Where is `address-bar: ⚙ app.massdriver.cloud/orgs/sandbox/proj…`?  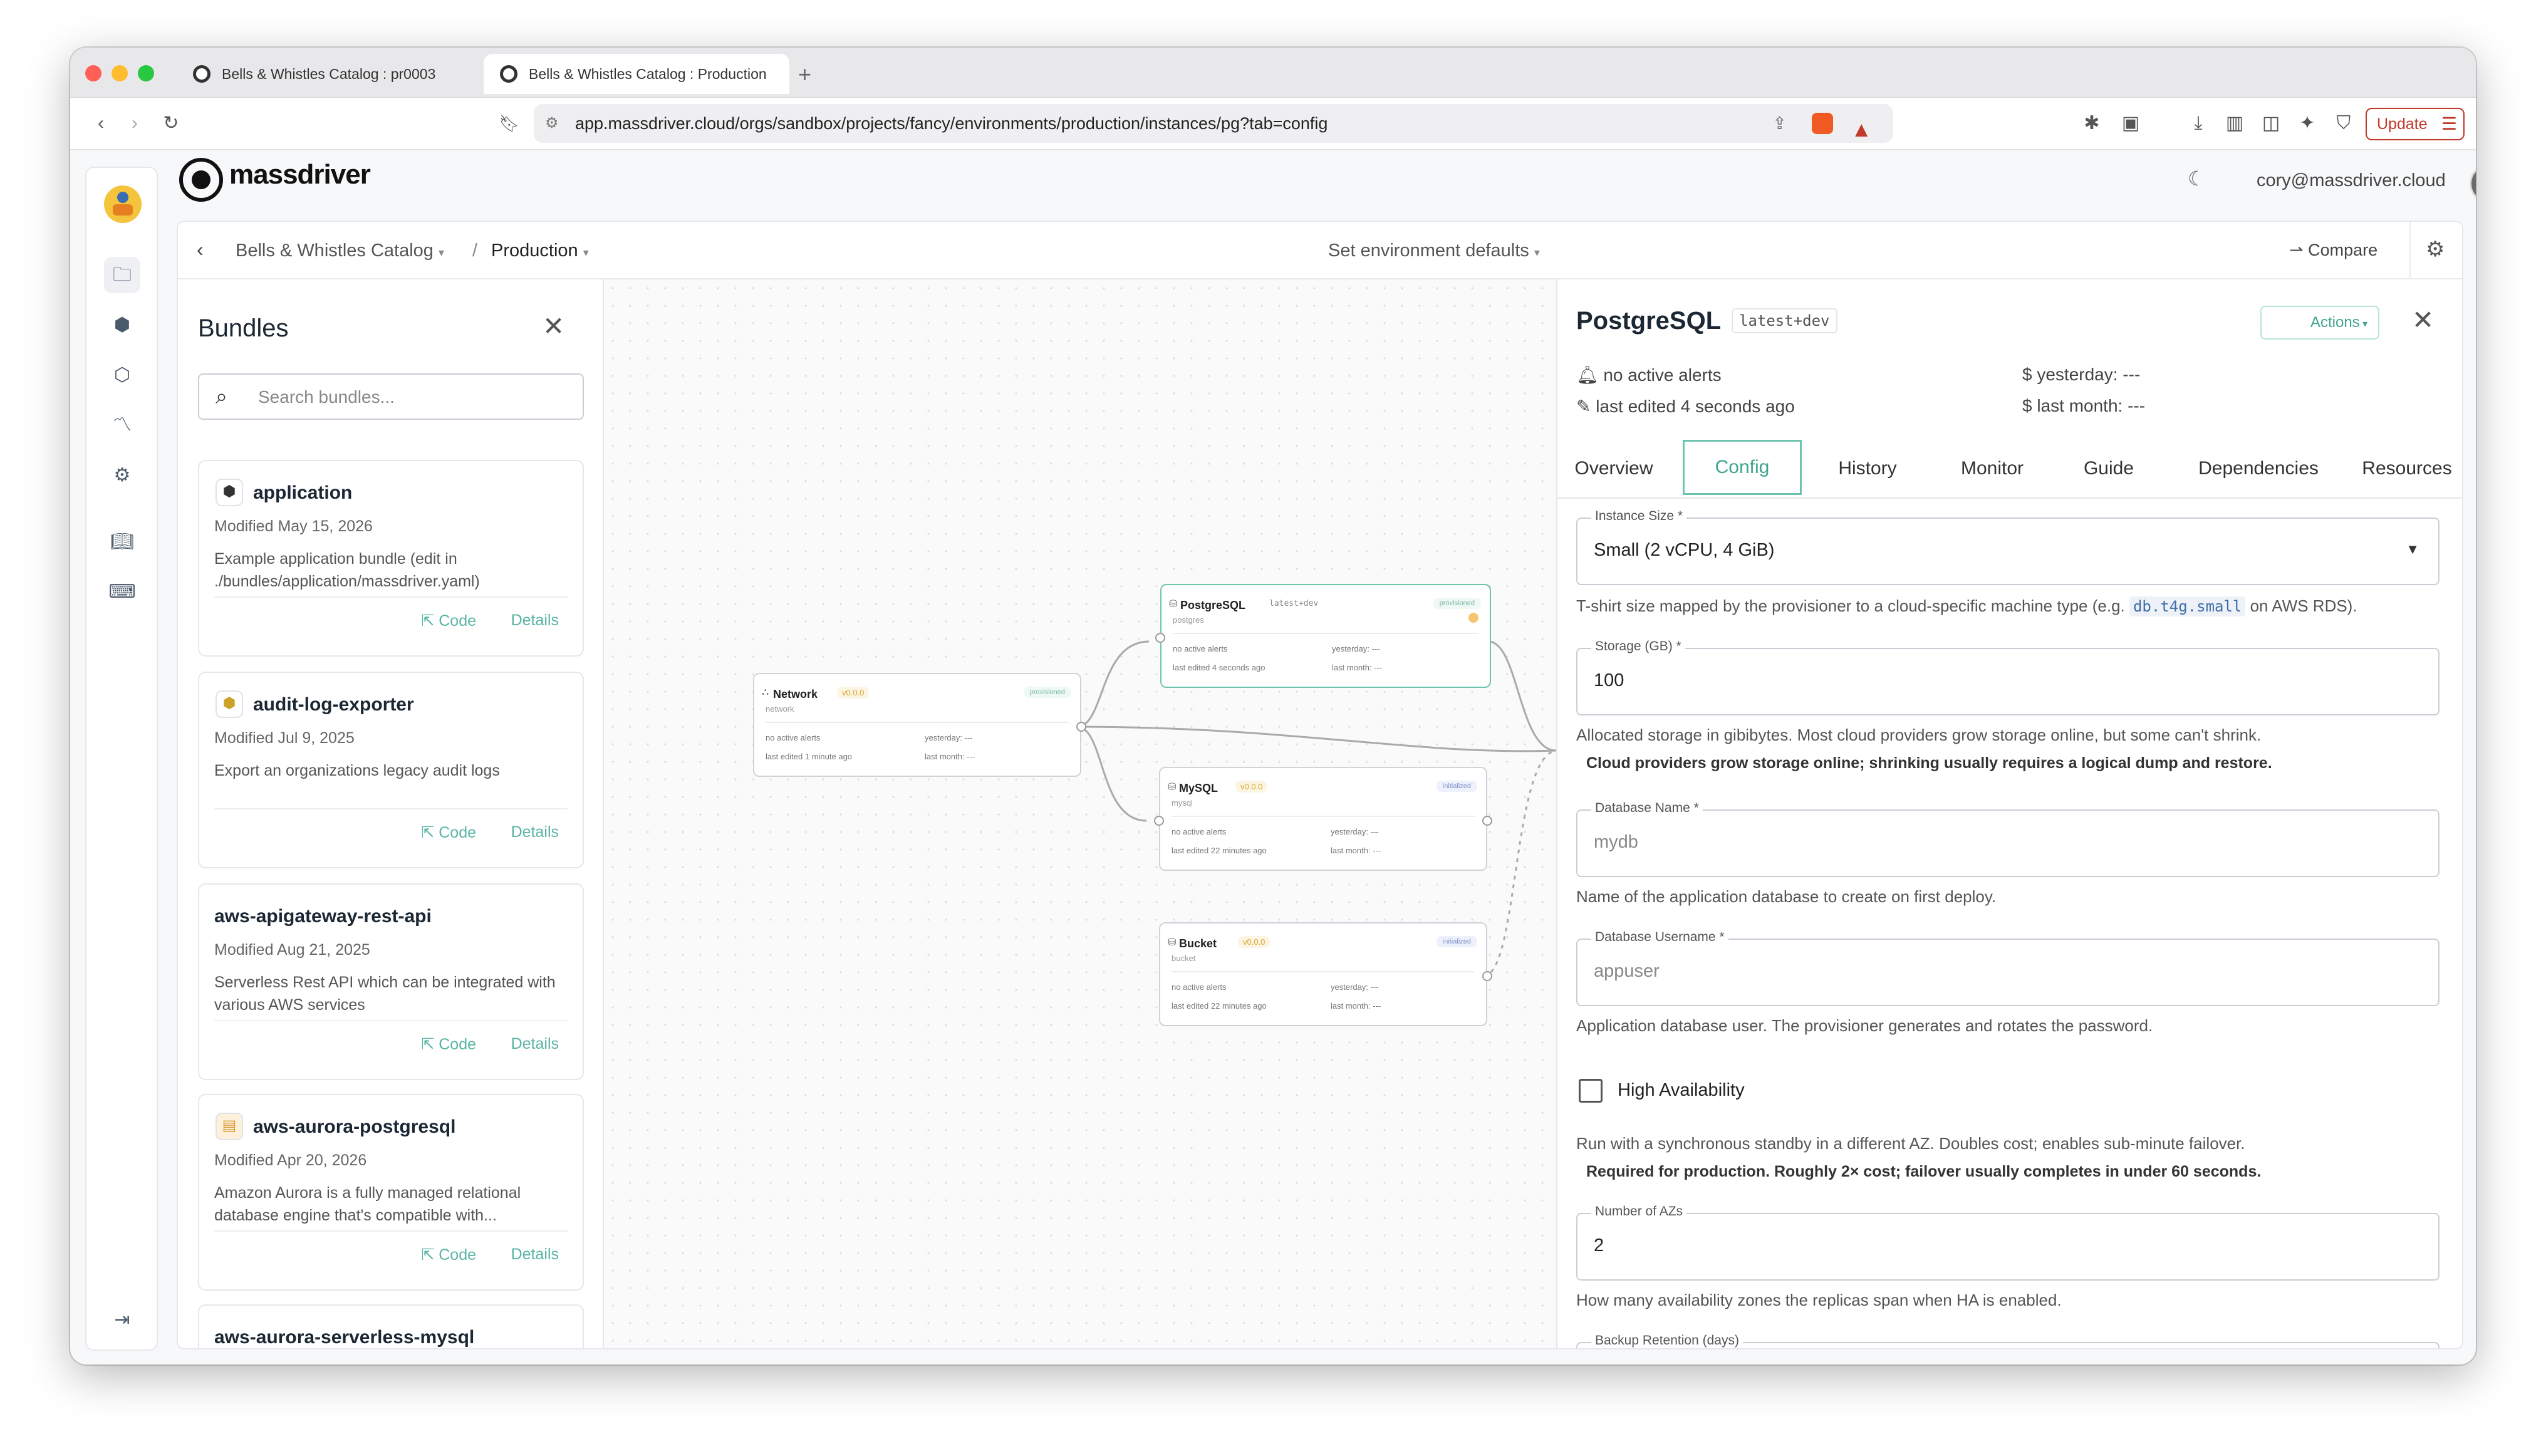
address-bar: ⚙ app.massdriver.cloud/orgs/sandbox/proj… is located at coordinates (1213, 123).